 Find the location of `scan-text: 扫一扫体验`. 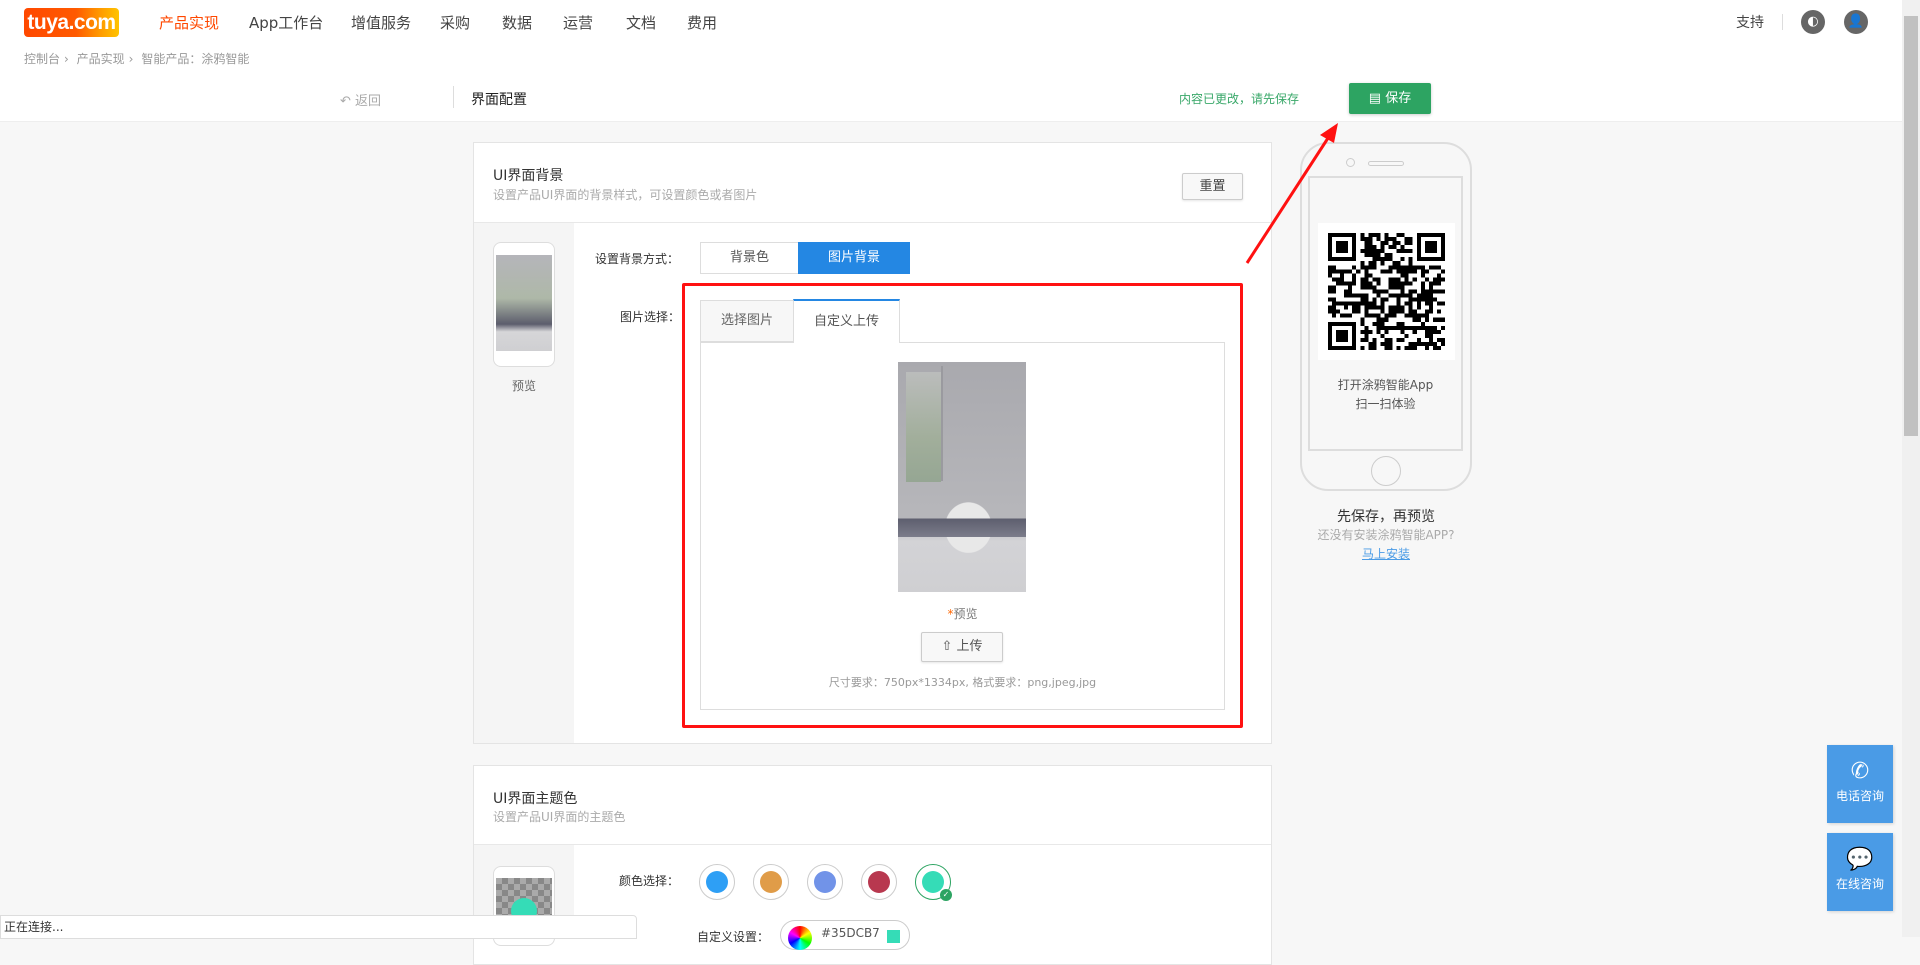

scan-text: 扫一扫体验 is located at coordinates (1385, 404).